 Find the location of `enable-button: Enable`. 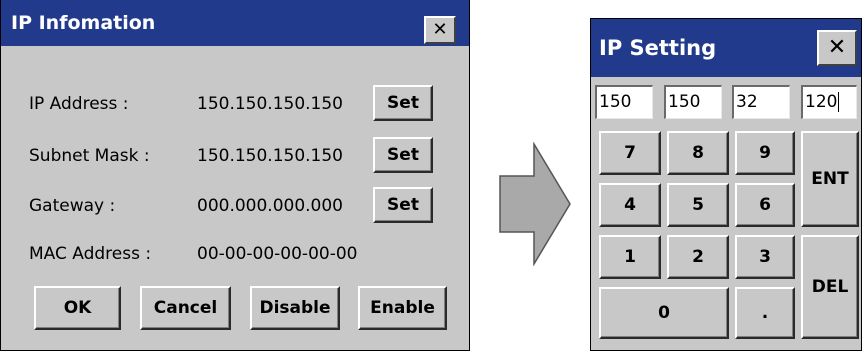

enable-button: Enable is located at coordinates (402, 308).